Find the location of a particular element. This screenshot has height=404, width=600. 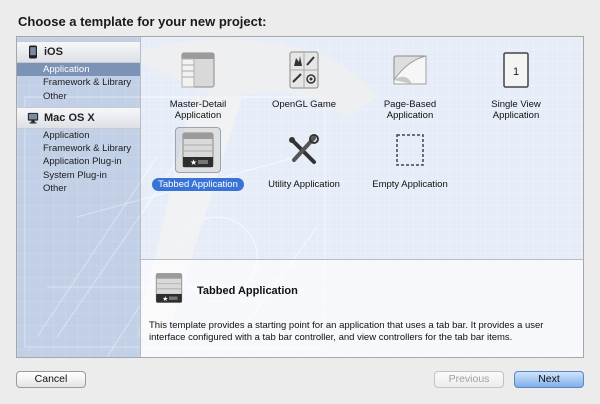

sidebar-item-mac-system-plugin: System Plug-in is located at coordinates (78, 175).